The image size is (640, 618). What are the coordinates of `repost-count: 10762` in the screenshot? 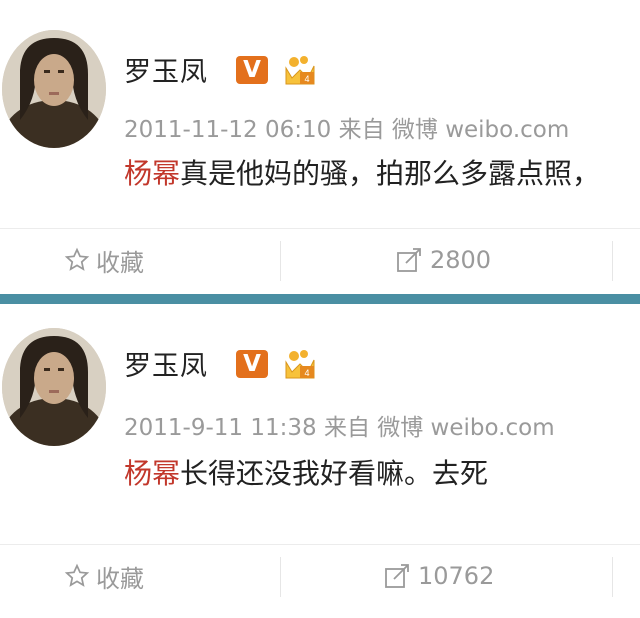 It's located at (456, 576).